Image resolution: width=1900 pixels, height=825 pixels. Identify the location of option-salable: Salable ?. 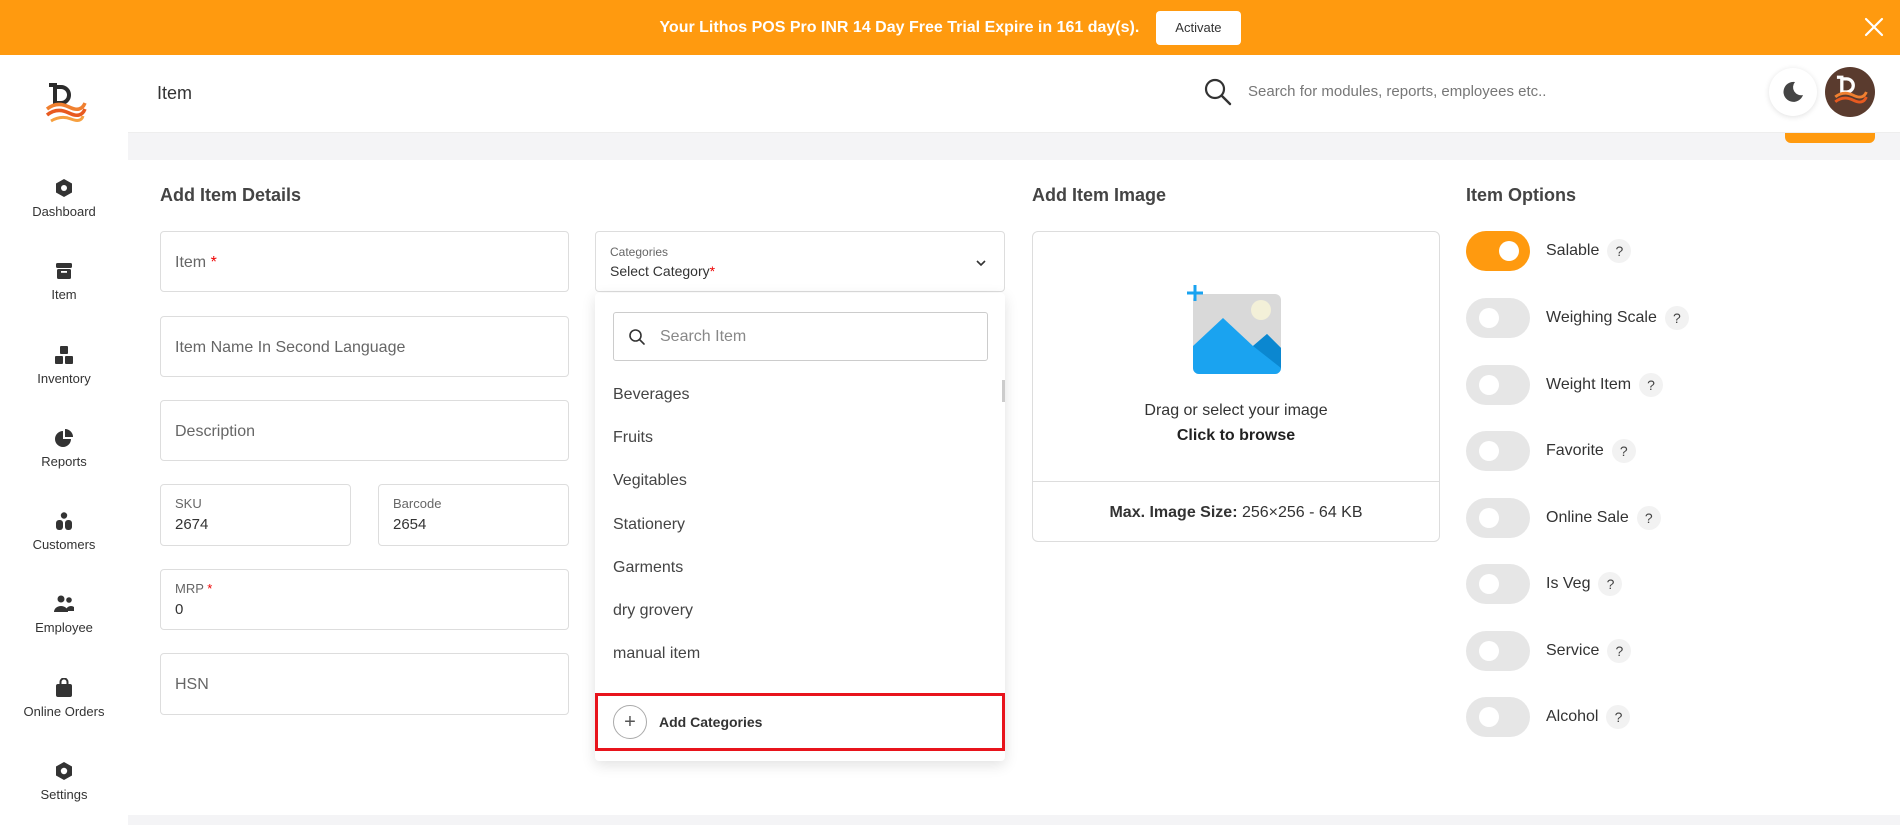
(1549, 251).